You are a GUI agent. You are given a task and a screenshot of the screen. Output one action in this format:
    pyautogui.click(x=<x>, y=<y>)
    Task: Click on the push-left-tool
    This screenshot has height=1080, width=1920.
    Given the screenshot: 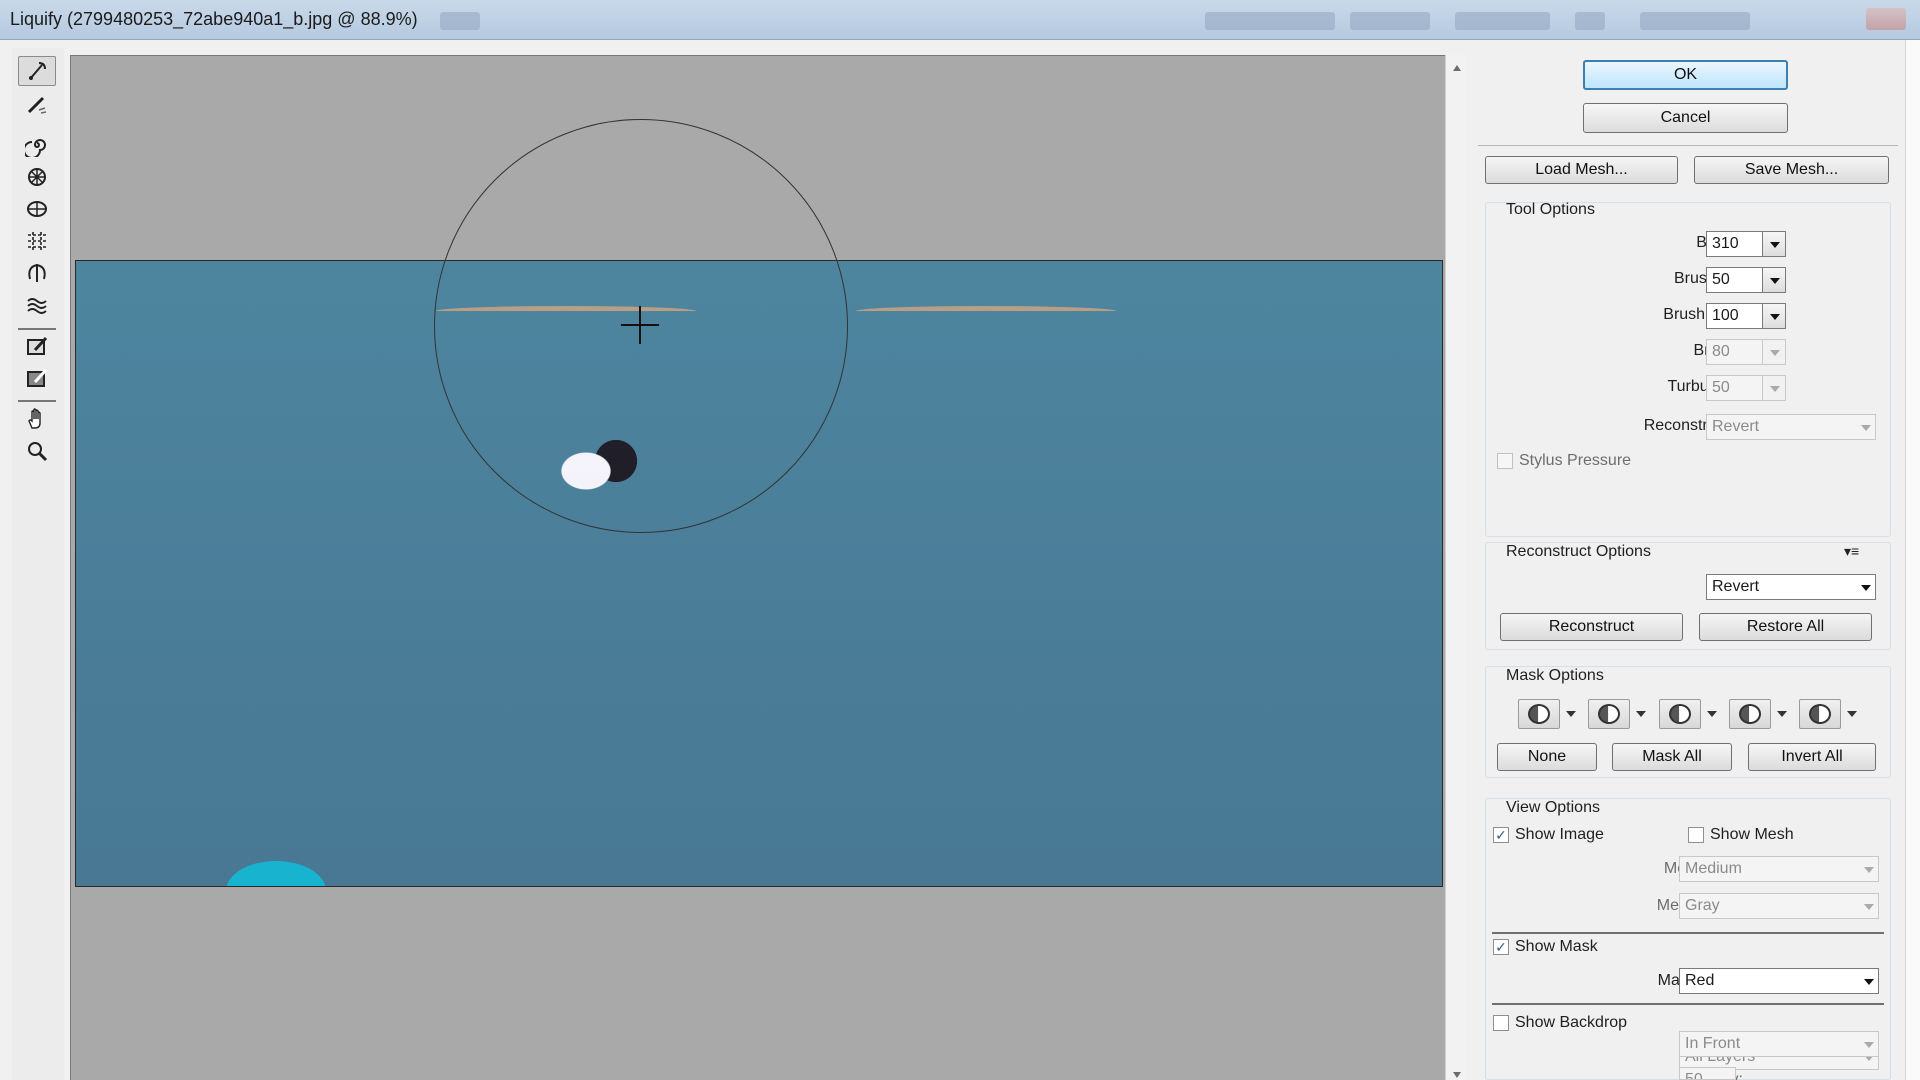 What is the action you would take?
    pyautogui.click(x=37, y=241)
    